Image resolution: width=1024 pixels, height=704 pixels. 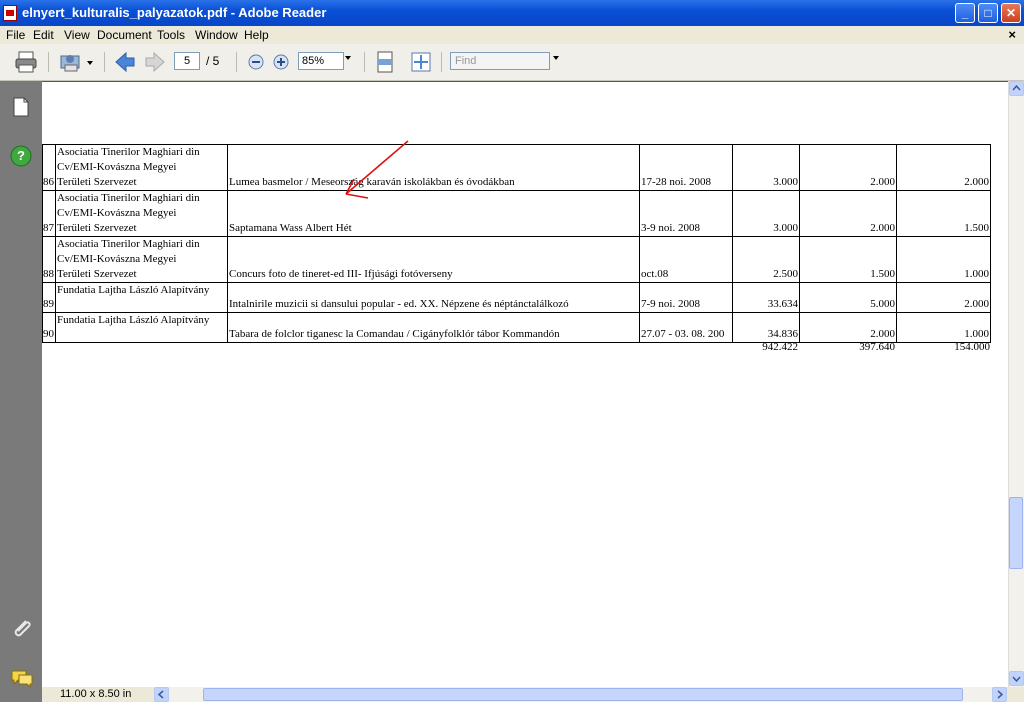 What do you see at coordinates (583, 694) in the screenshot?
I see `horizontal-scroll-thumb` at bounding box center [583, 694].